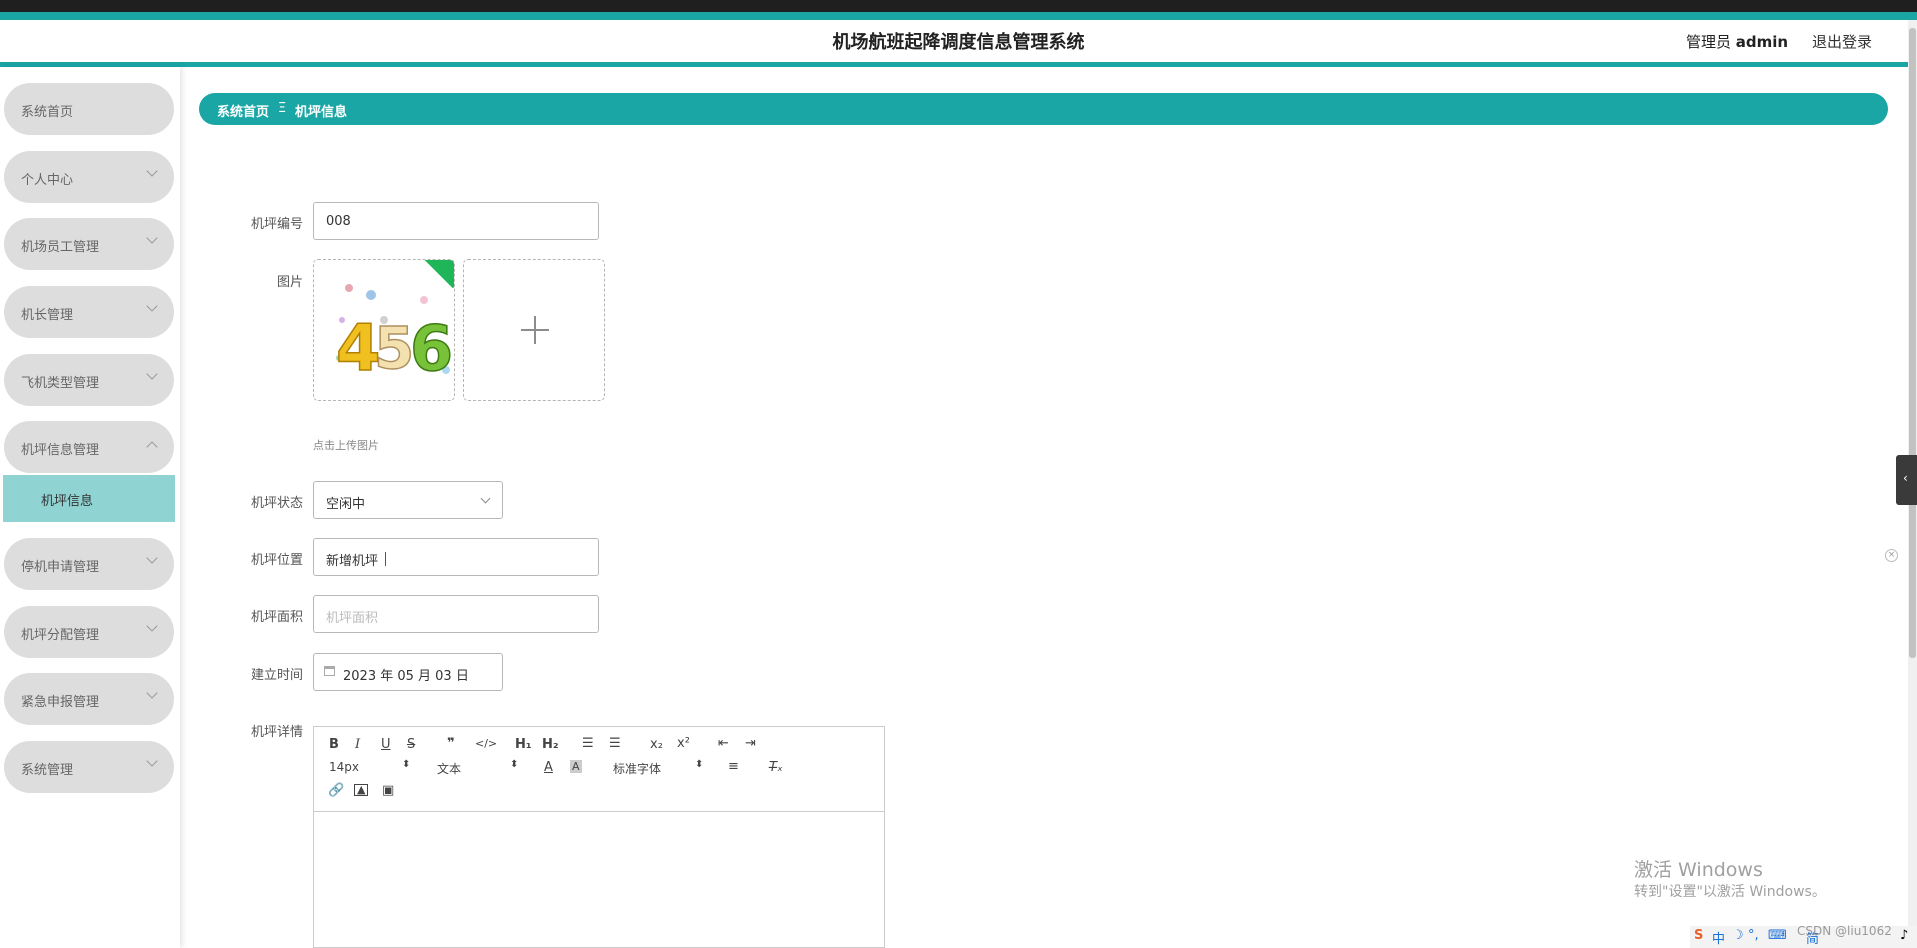  I want to click on underline-icon: U, so click(386, 744).